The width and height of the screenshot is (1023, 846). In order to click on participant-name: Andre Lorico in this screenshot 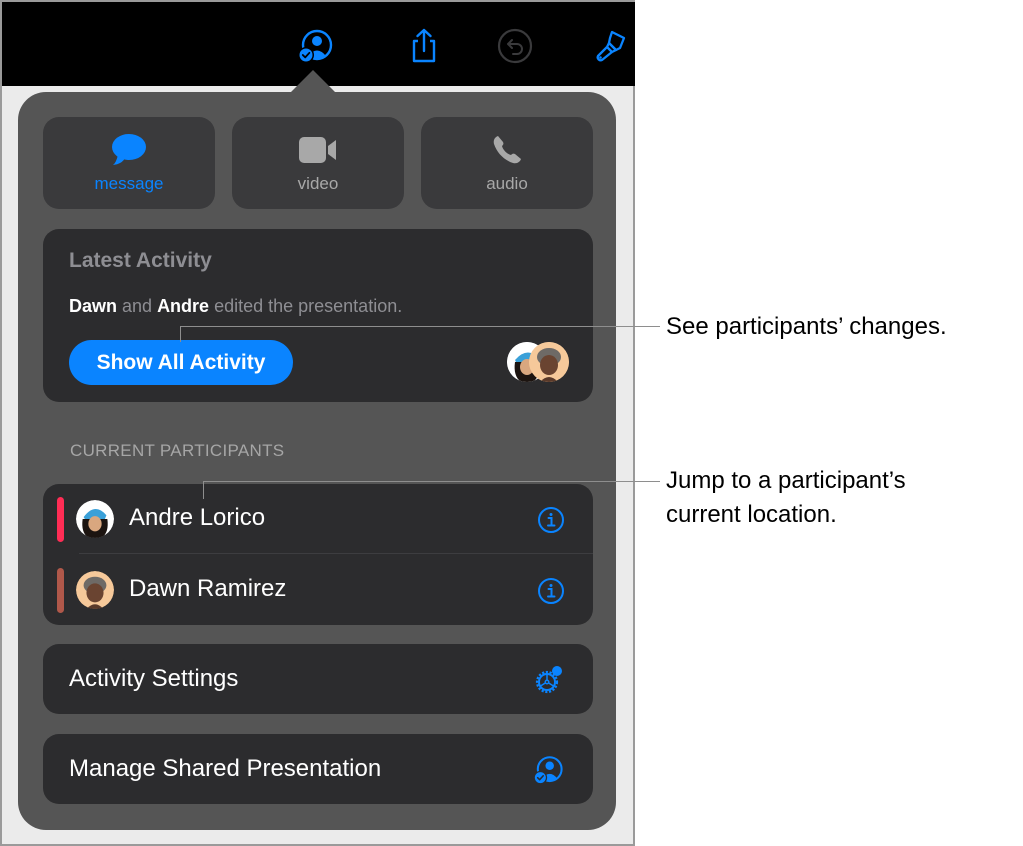, I will do `click(197, 517)`.